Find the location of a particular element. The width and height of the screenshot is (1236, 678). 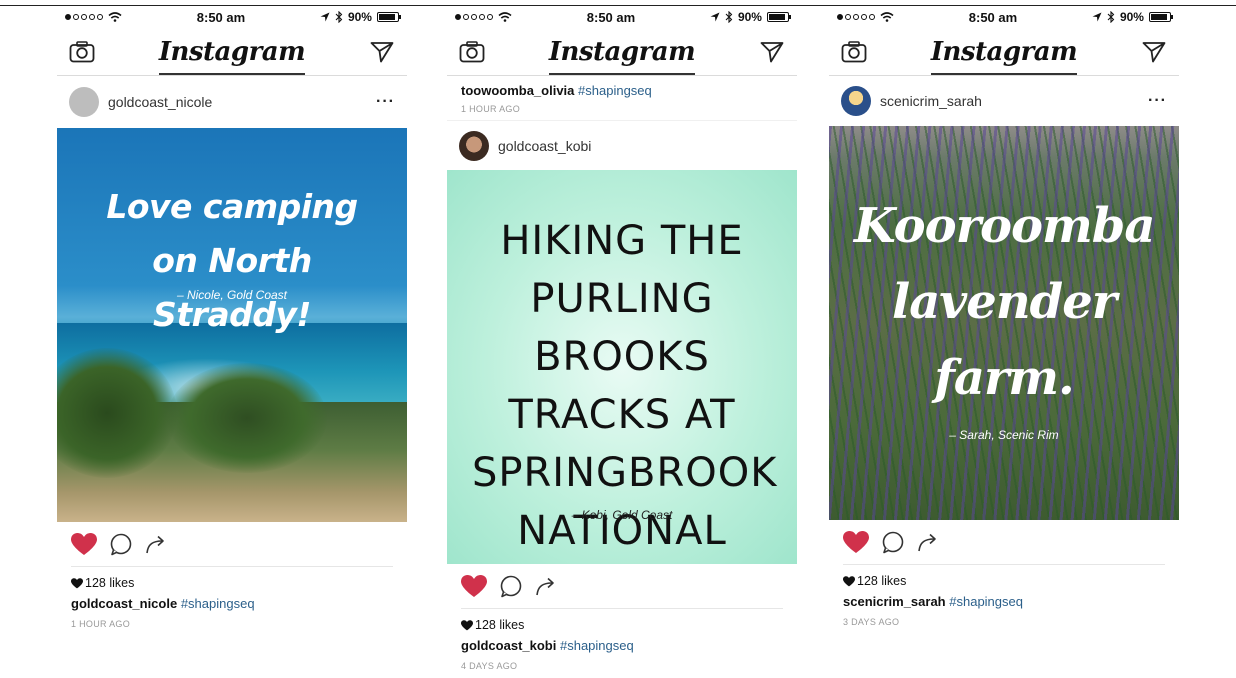

post-caption: scenicrim_sarah #shapingseq is located at coordinates (1004, 598).